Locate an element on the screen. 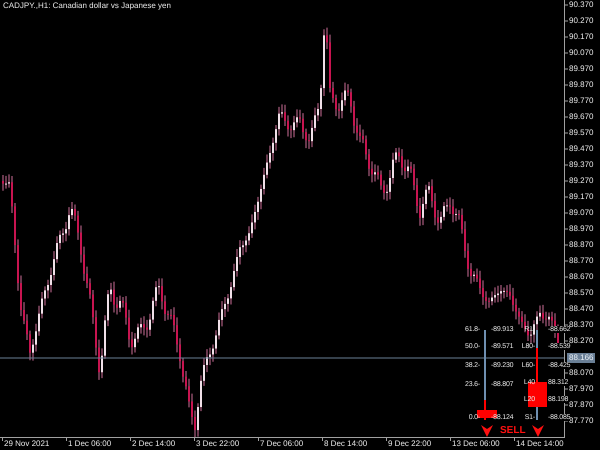 The image size is (600, 450). price-label: 88.070 is located at coordinates (581, 373).